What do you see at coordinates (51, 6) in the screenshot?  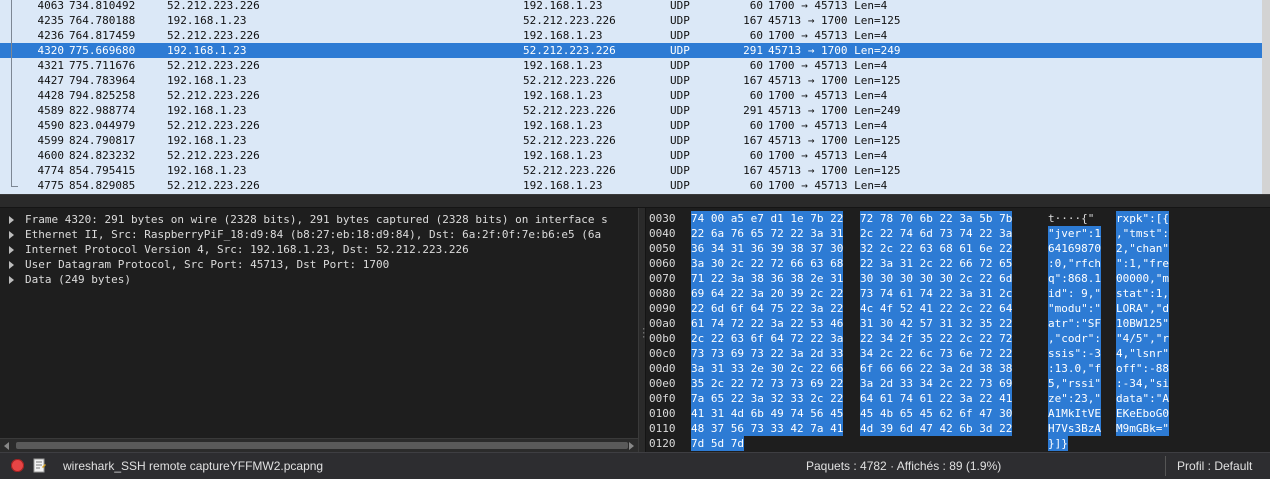 I see `packet-number: 4063` at bounding box center [51, 6].